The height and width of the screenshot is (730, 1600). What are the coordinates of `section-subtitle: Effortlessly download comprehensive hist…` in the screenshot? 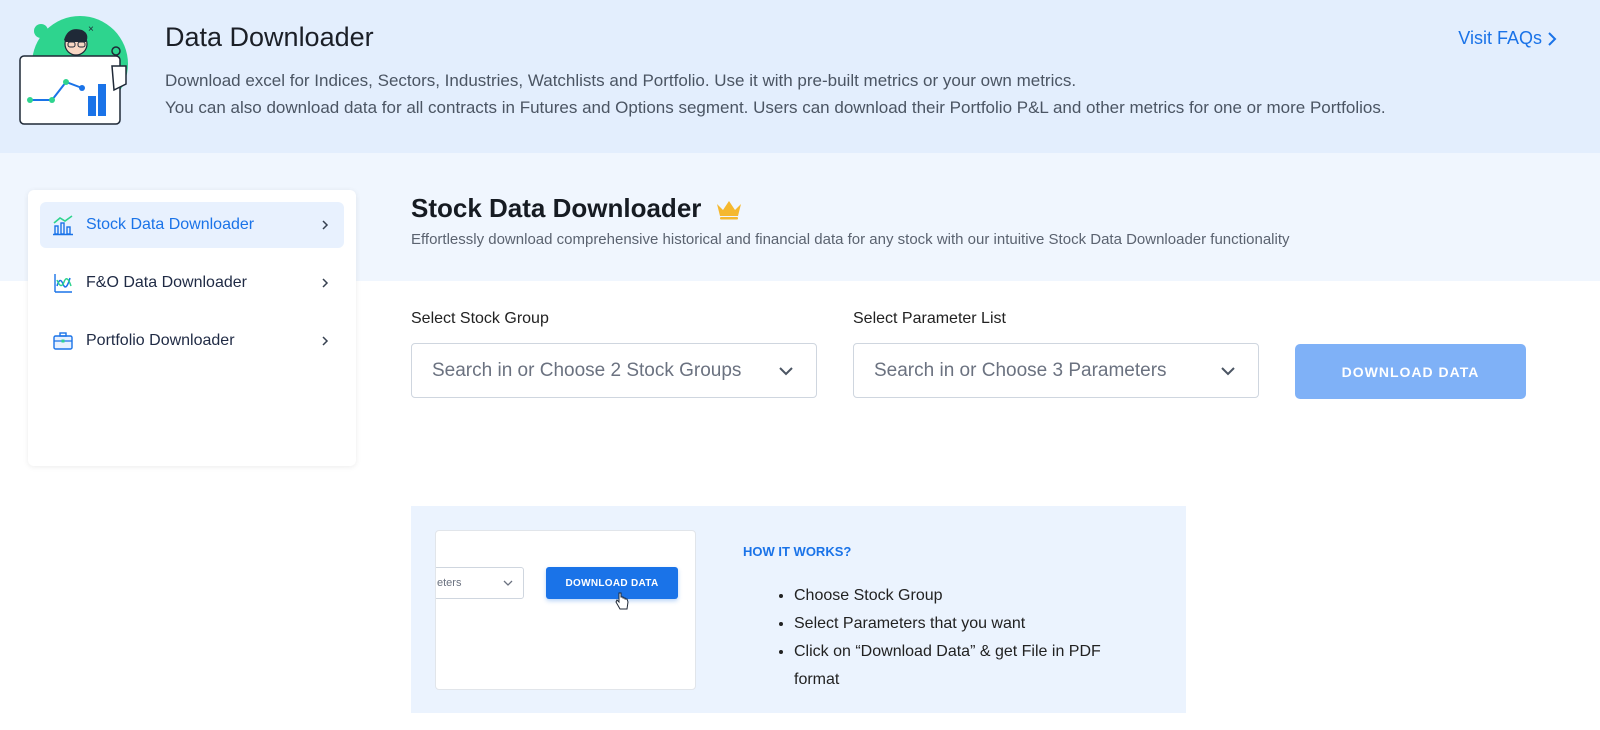 It's located at (850, 239).